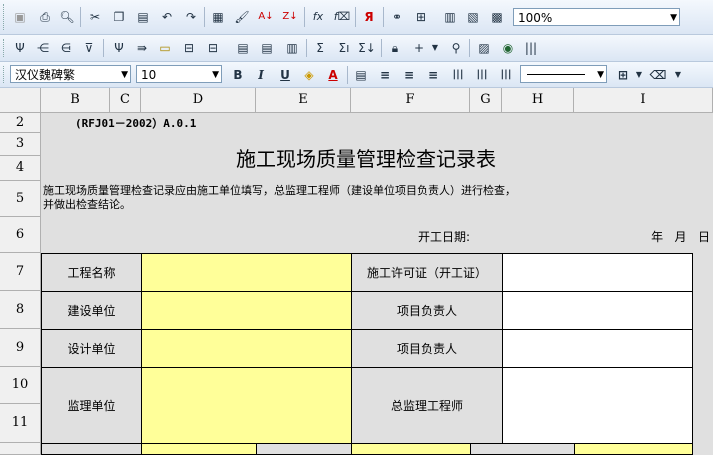 The width and height of the screenshot is (713, 455). Describe the element at coordinates (658, 75) in the screenshot. I see `eraser-icon: ⌫` at that location.